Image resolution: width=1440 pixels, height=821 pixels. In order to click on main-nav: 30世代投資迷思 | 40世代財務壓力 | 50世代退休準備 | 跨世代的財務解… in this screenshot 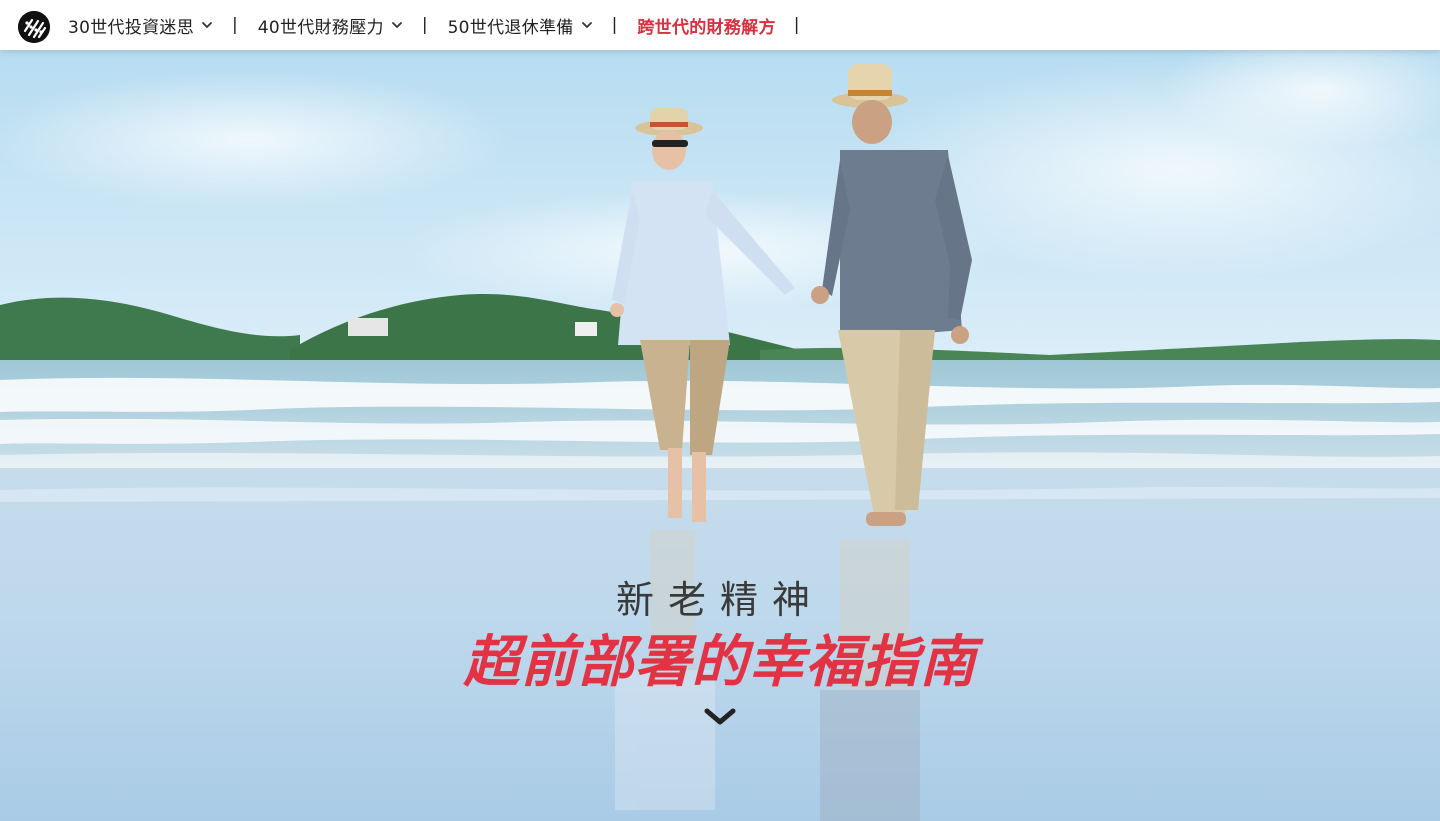, I will do `click(443, 25)`.